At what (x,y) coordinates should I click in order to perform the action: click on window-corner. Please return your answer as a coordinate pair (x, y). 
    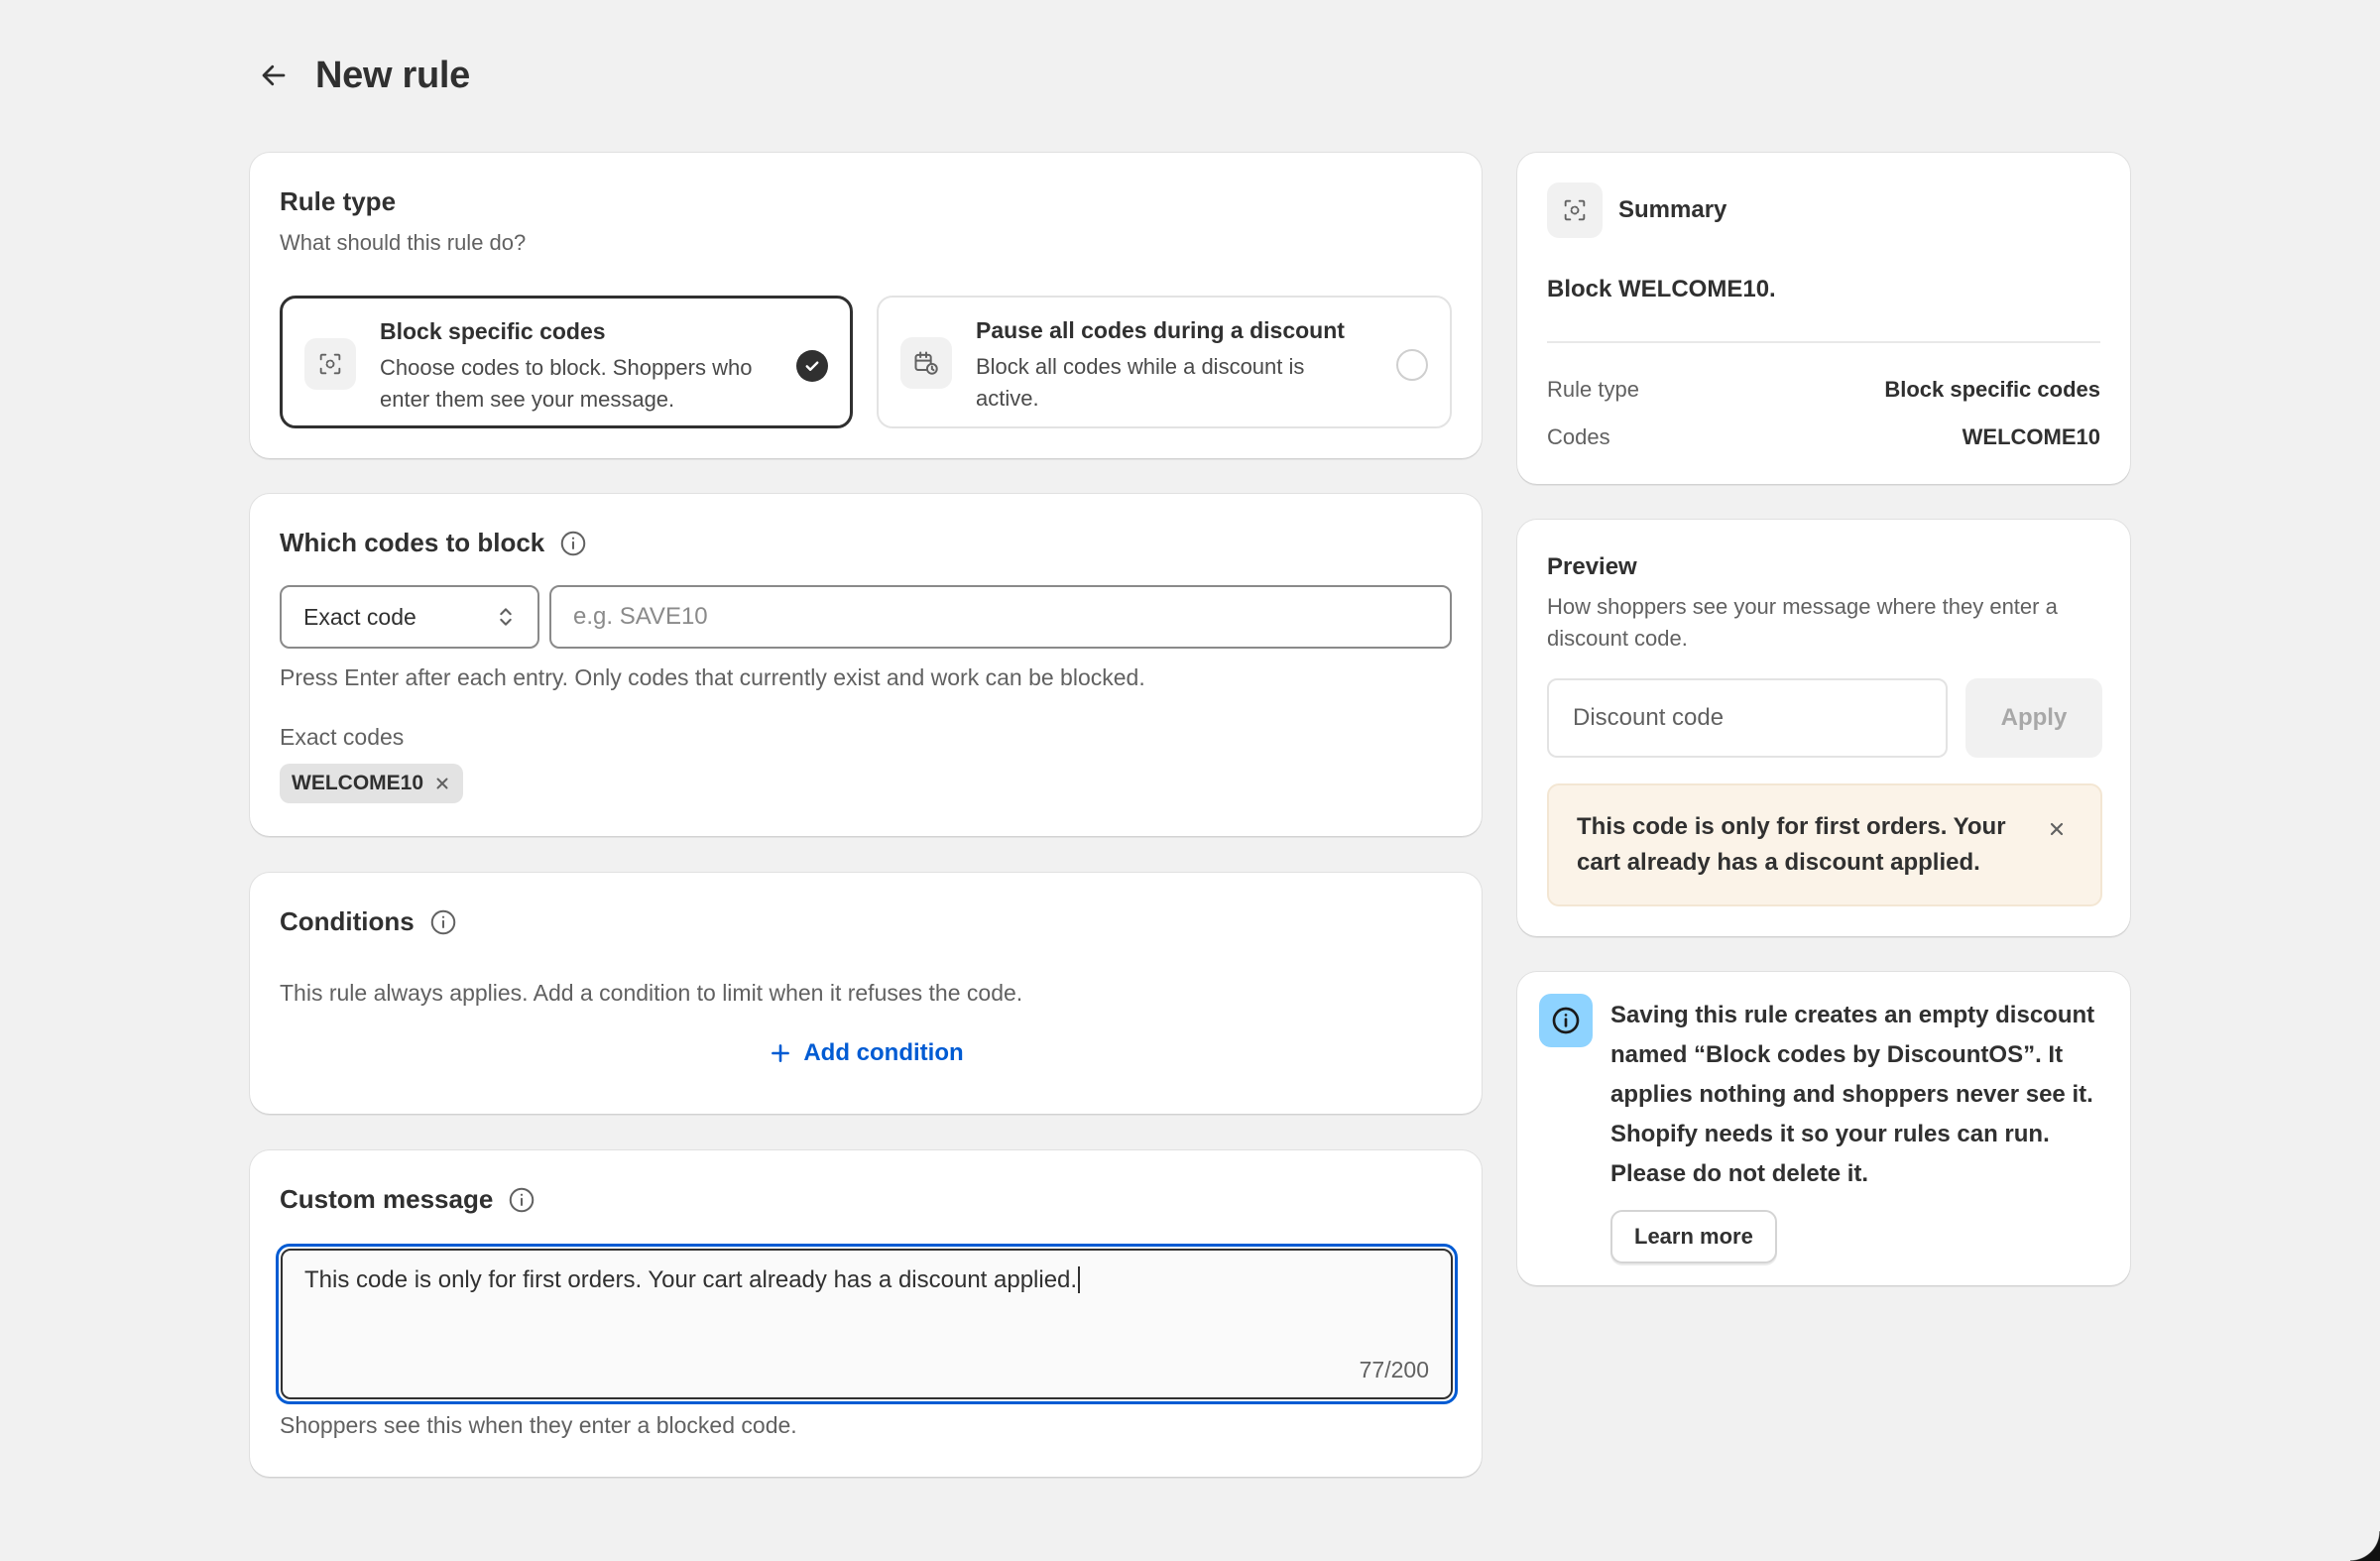
    Looking at the image, I should click on (2365, 1546).